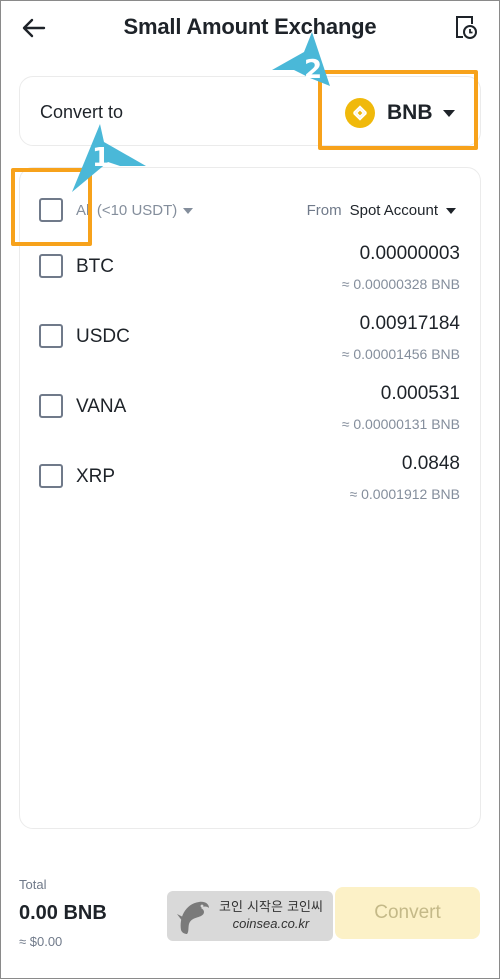 The width and height of the screenshot is (500, 979). Describe the element at coordinates (271, 907) in the screenshot. I see `watermark-line1: 코인 시작은 코인씨` at that location.